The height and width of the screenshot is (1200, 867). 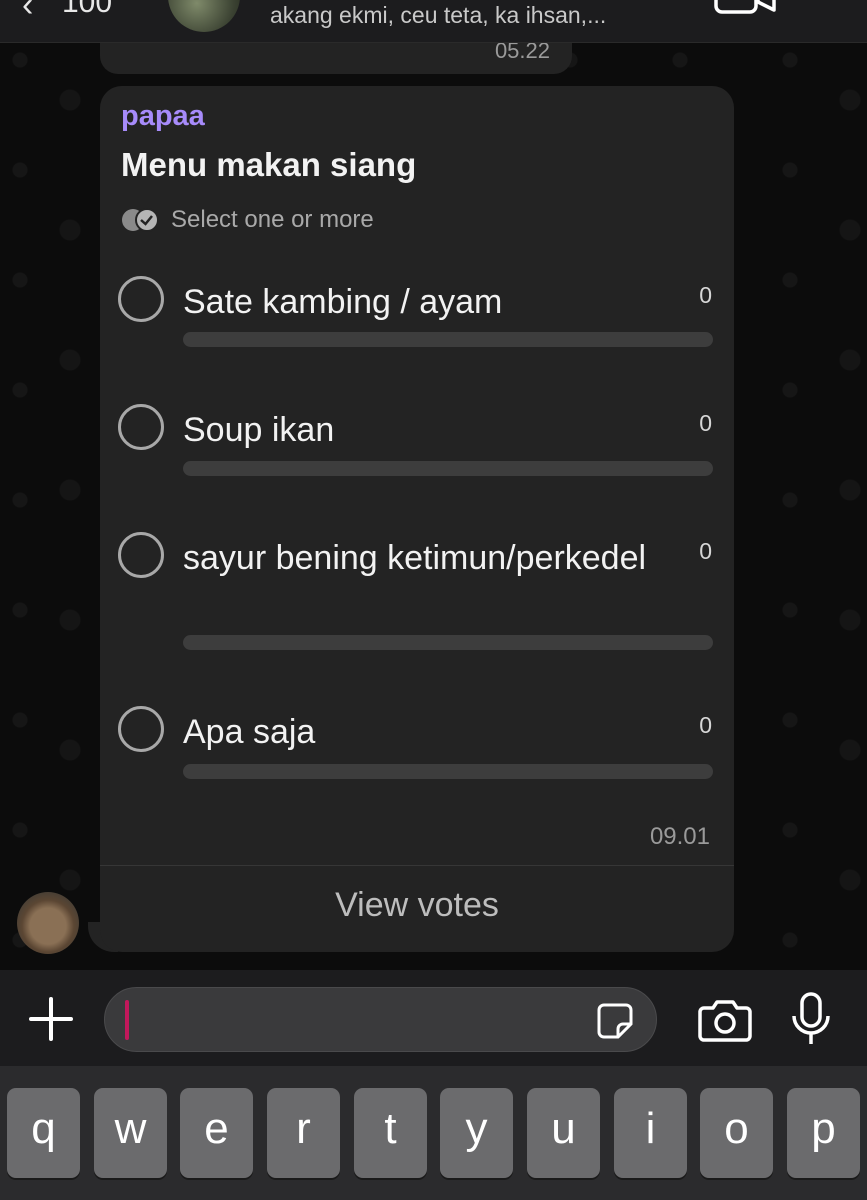 What do you see at coordinates (390, 1133) in the screenshot?
I see `key-t: t` at bounding box center [390, 1133].